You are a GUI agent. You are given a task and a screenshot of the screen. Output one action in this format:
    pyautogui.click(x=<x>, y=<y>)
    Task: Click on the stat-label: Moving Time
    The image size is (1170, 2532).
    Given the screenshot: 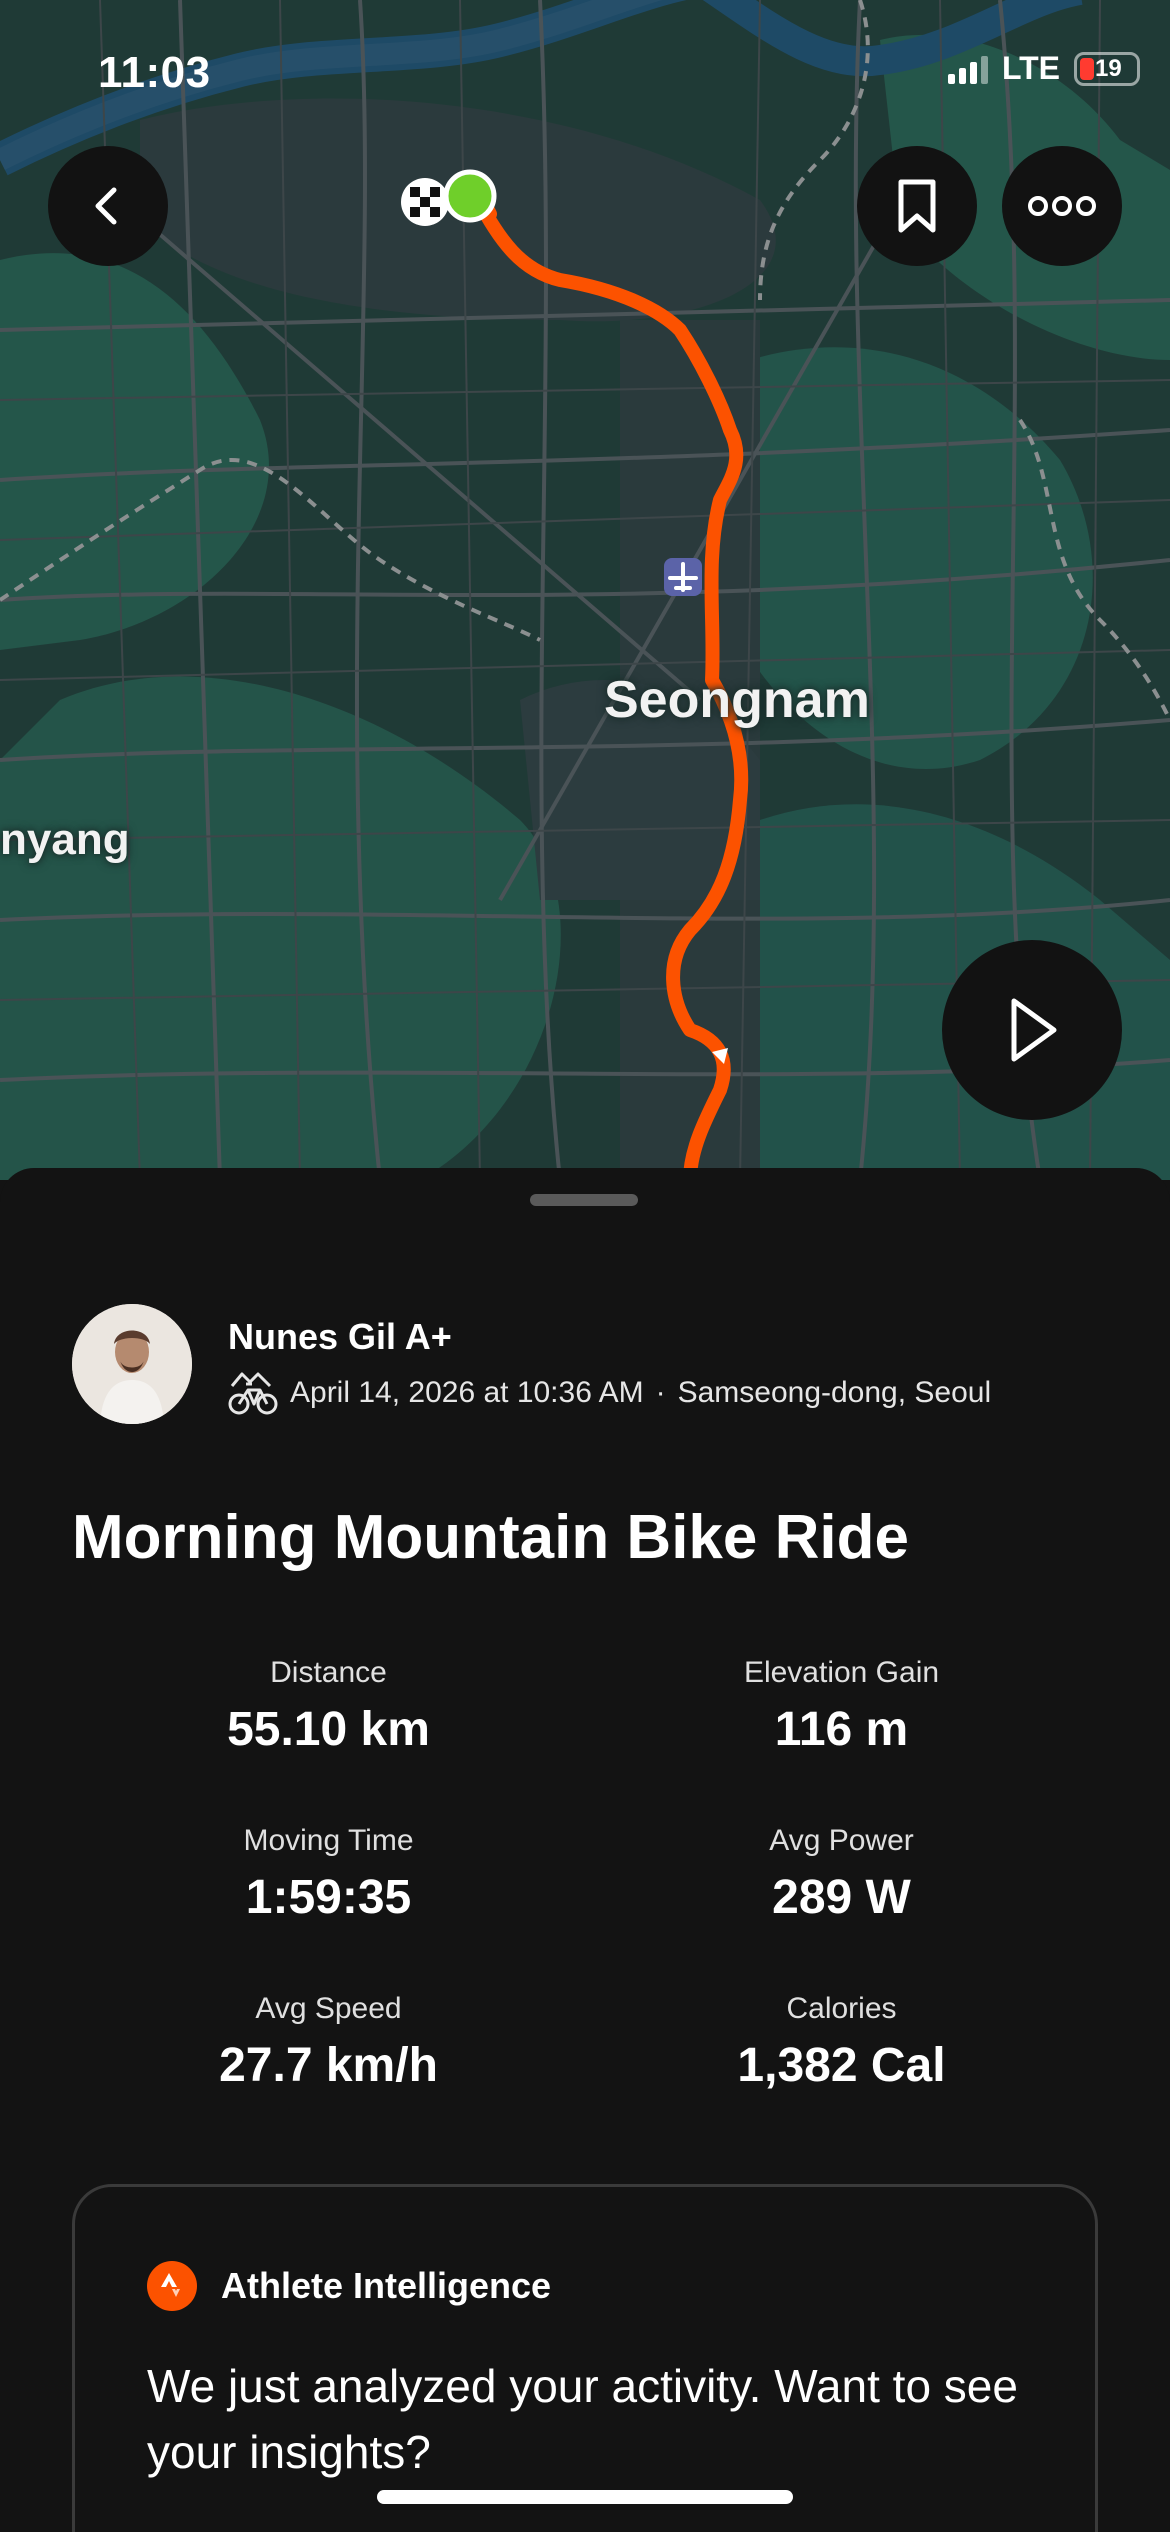 What is the action you would take?
    pyautogui.click(x=328, y=1840)
    